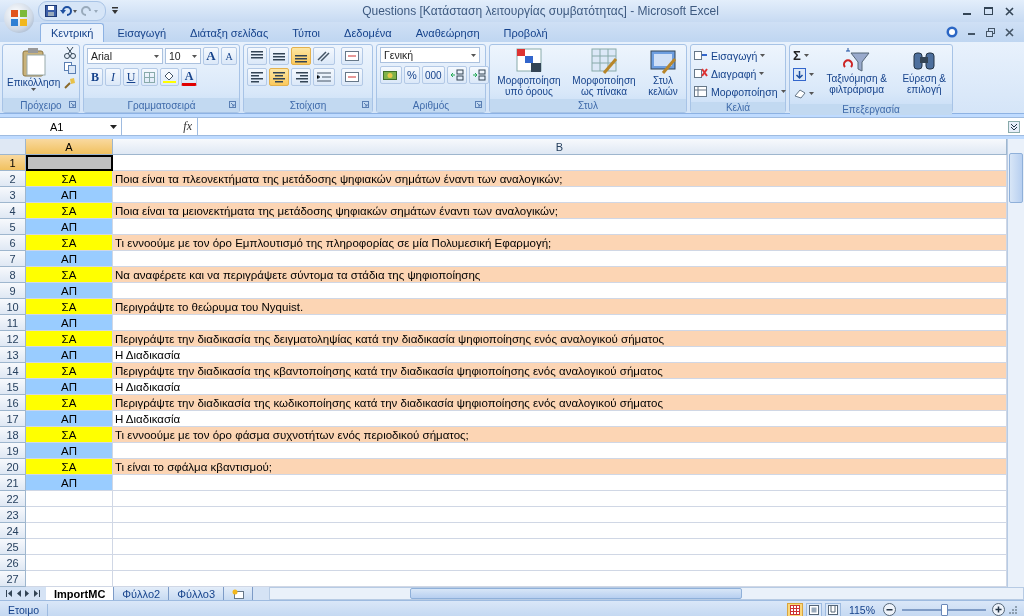 This screenshot has height=616, width=1024. What do you see at coordinates (69, 147) in the screenshot?
I see `column-header: A` at bounding box center [69, 147].